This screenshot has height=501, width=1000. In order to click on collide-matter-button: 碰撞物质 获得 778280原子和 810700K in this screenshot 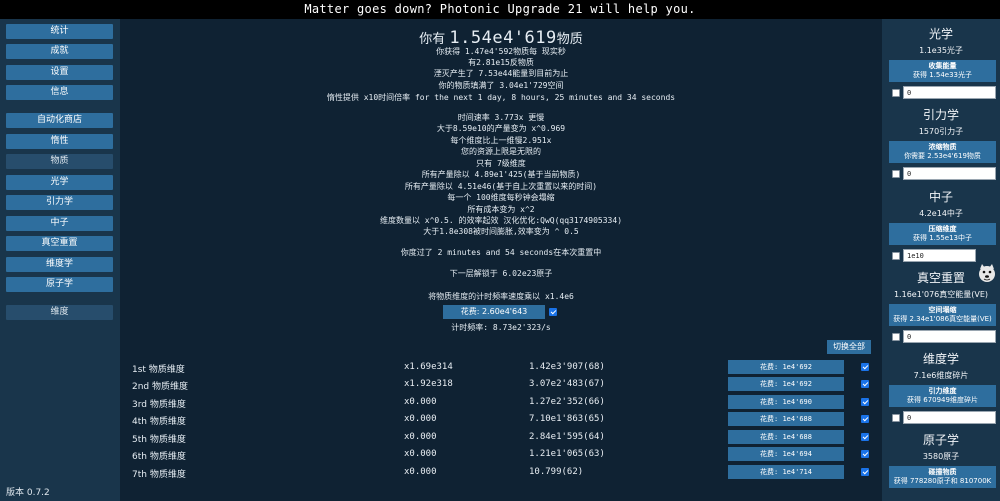, I will do `click(942, 477)`.